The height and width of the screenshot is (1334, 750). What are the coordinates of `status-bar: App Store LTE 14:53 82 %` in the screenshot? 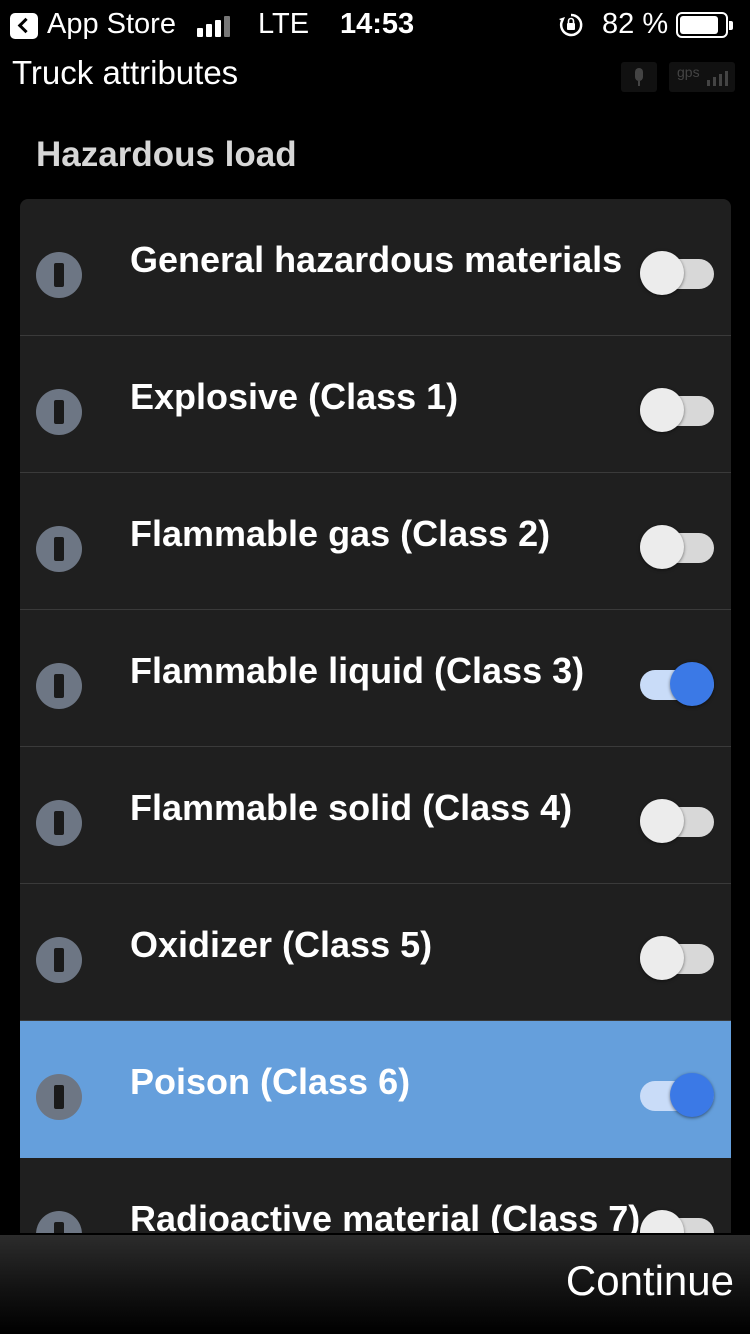 It's located at (375, 26).